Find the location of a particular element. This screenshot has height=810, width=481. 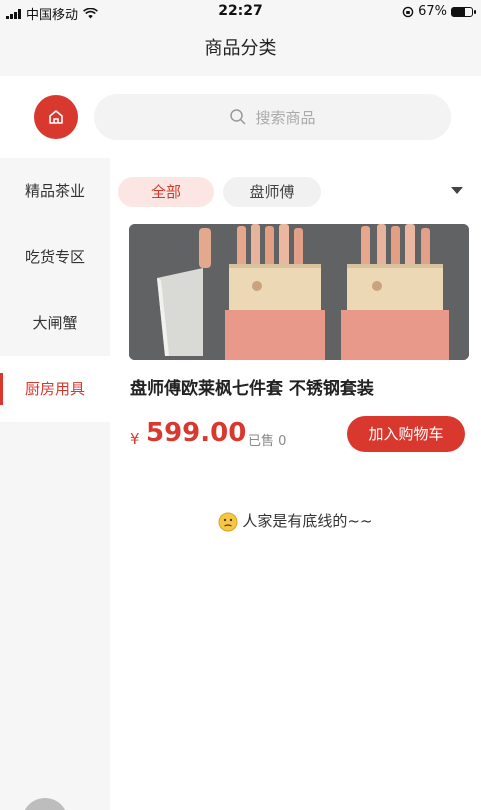

sidebar-item-label: 精品茶业 is located at coordinates (54, 191).